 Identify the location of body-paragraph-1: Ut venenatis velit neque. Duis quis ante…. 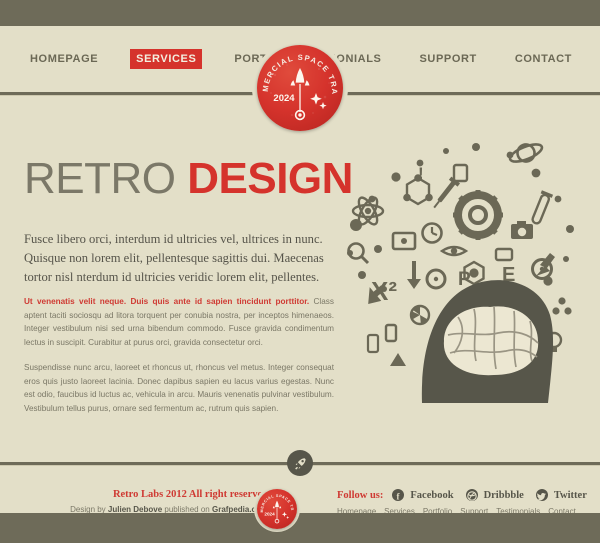
(179, 322).